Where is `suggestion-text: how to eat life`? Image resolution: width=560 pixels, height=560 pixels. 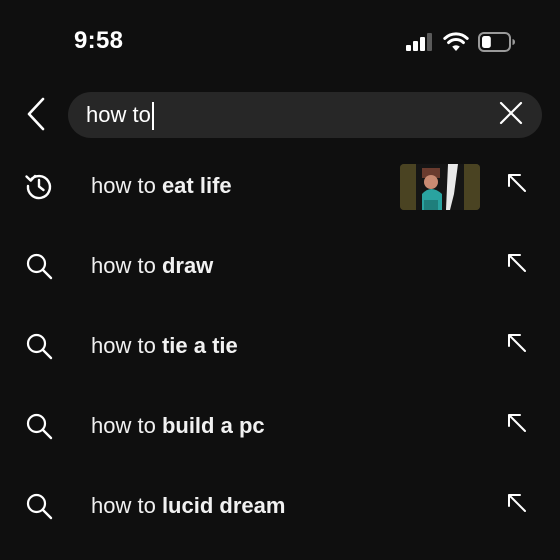
suggestion-text: how to eat life is located at coordinates (161, 186).